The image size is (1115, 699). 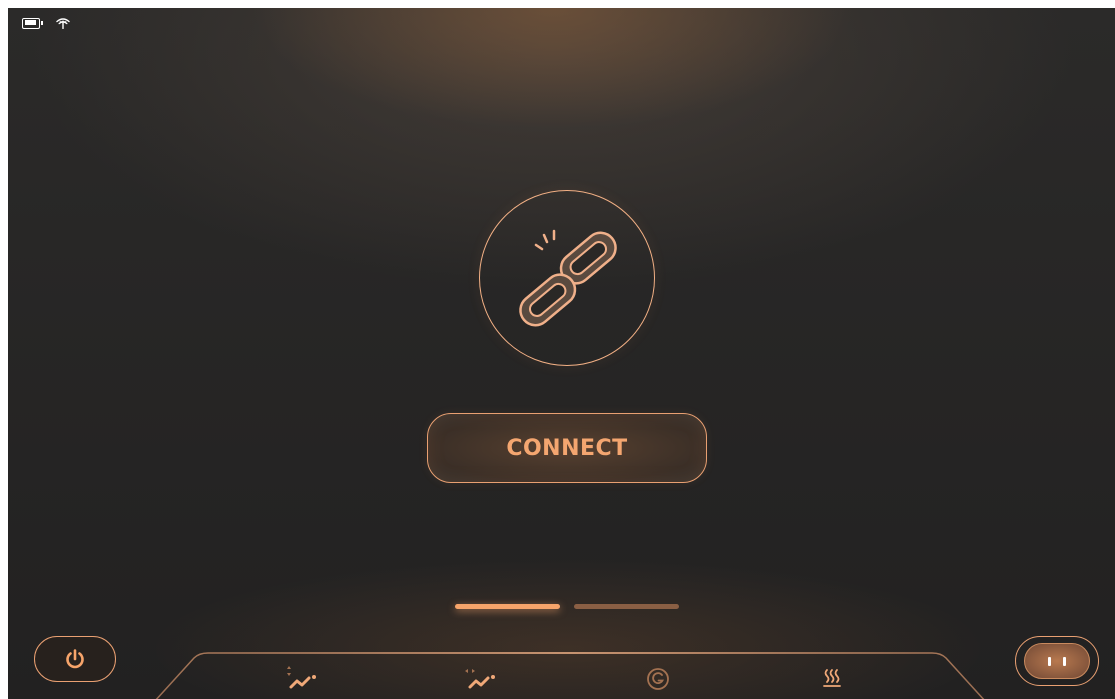 I want to click on status-bar, so click(x=46, y=23).